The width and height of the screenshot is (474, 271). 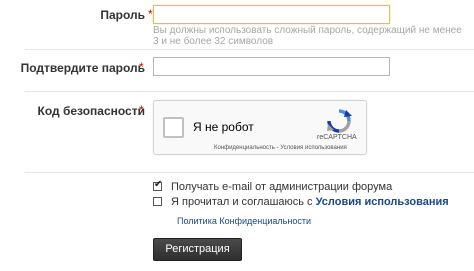 What do you see at coordinates (223, 127) in the screenshot?
I see `recaptcha-checkbox-label: Я не робот` at bounding box center [223, 127].